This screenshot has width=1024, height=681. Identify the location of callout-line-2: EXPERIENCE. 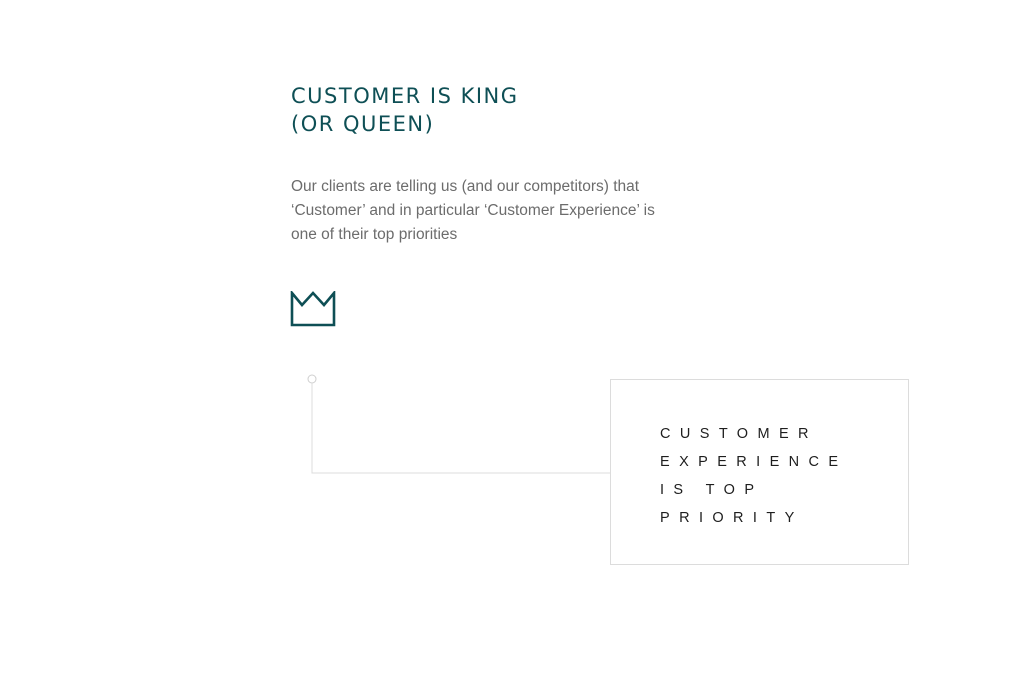
(754, 462).